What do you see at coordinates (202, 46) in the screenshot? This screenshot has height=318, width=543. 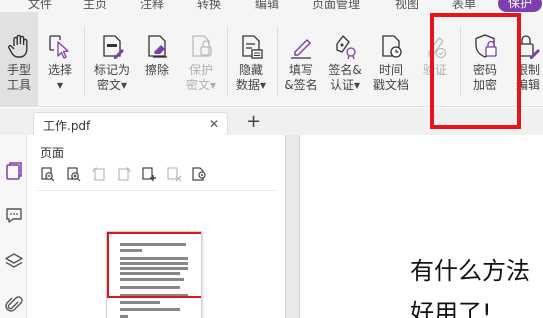 I see `protect-redact-icon` at bounding box center [202, 46].